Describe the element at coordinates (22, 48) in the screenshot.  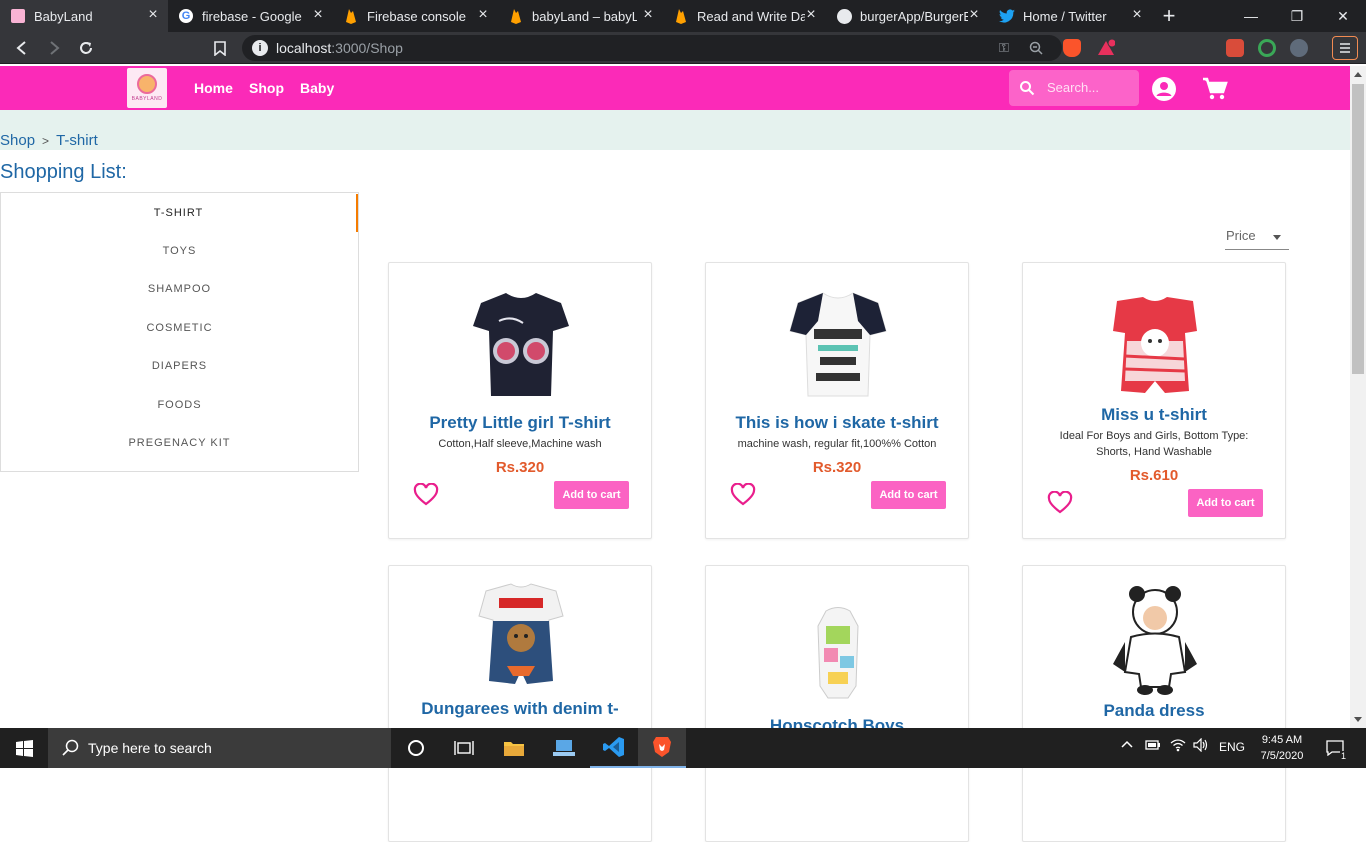
I see `back-button` at that location.